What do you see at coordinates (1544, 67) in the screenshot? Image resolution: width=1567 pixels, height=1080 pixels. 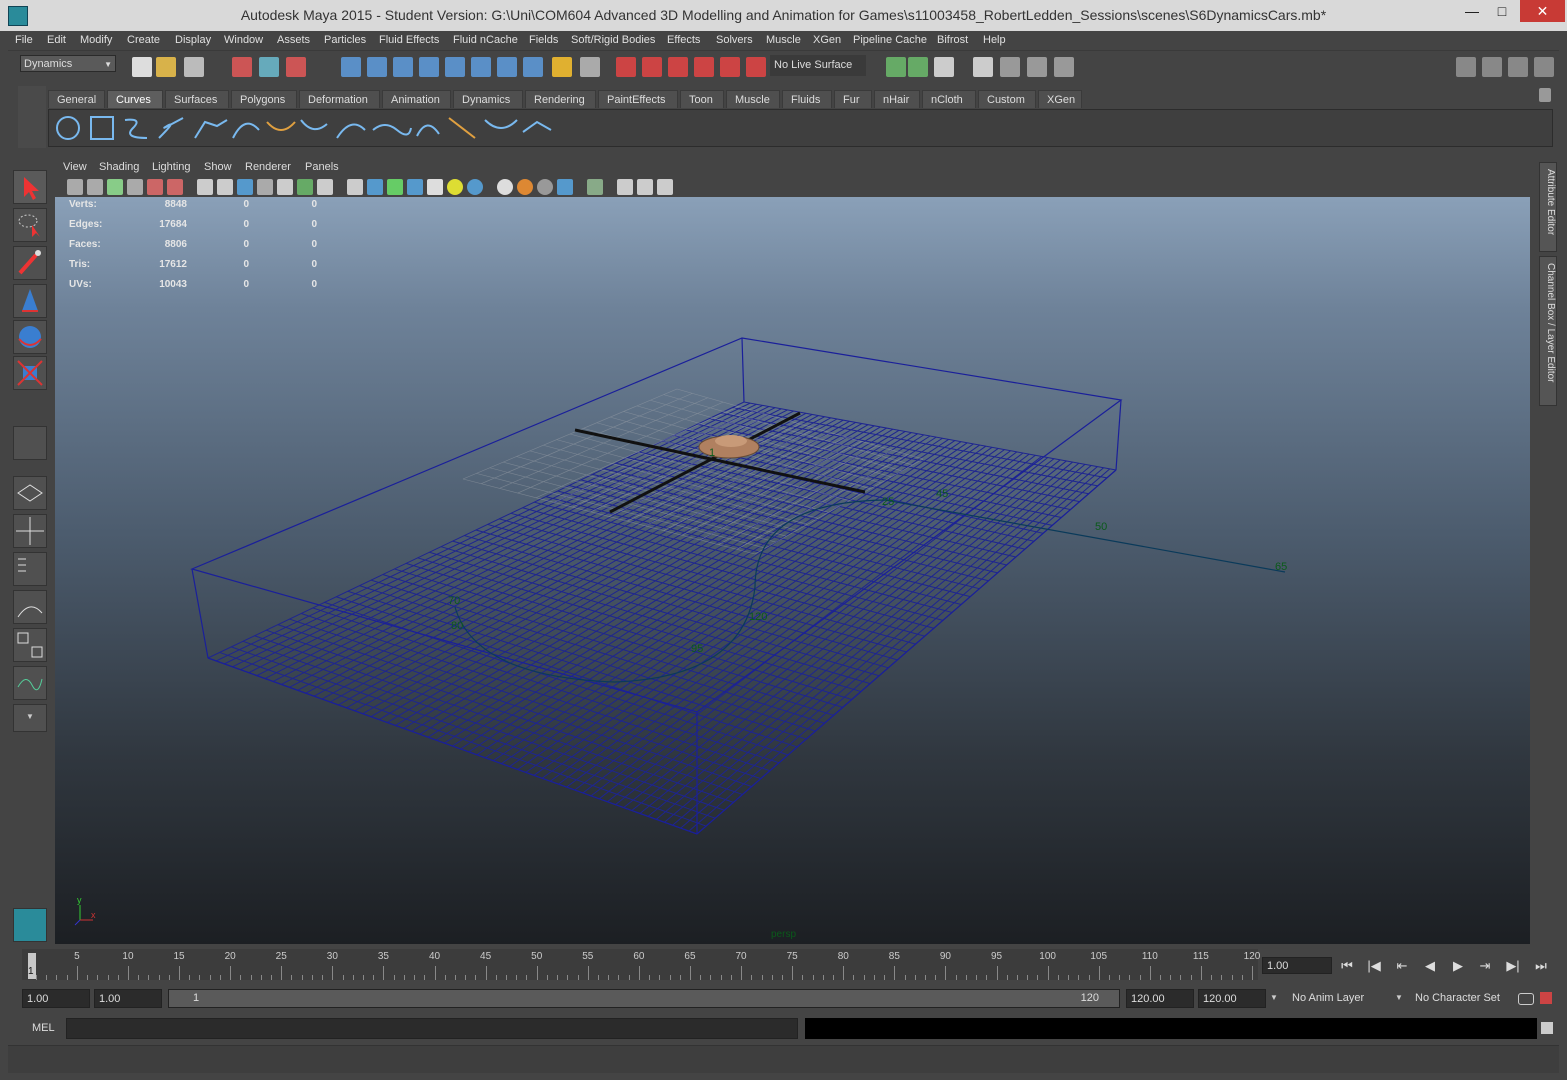 I see `channel-box-toggle-icon` at bounding box center [1544, 67].